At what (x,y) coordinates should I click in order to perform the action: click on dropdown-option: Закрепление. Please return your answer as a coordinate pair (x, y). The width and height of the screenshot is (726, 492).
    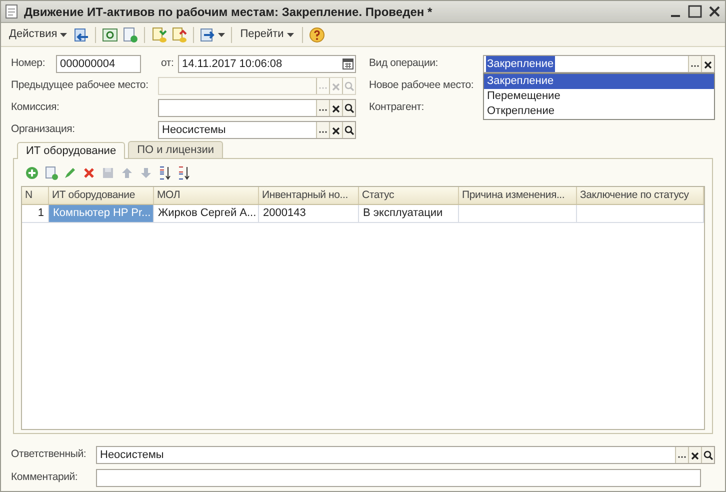
    Looking at the image, I should click on (599, 81).